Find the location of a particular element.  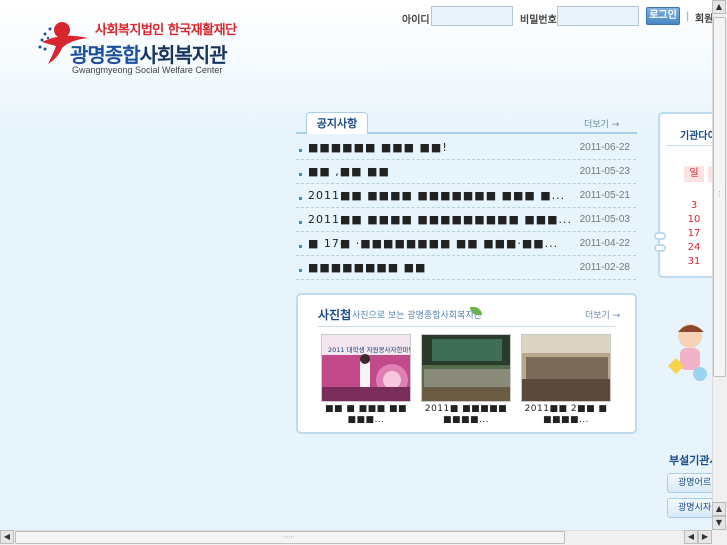

notice-title: ■■ ,■■ ■■ is located at coordinates (349, 171).